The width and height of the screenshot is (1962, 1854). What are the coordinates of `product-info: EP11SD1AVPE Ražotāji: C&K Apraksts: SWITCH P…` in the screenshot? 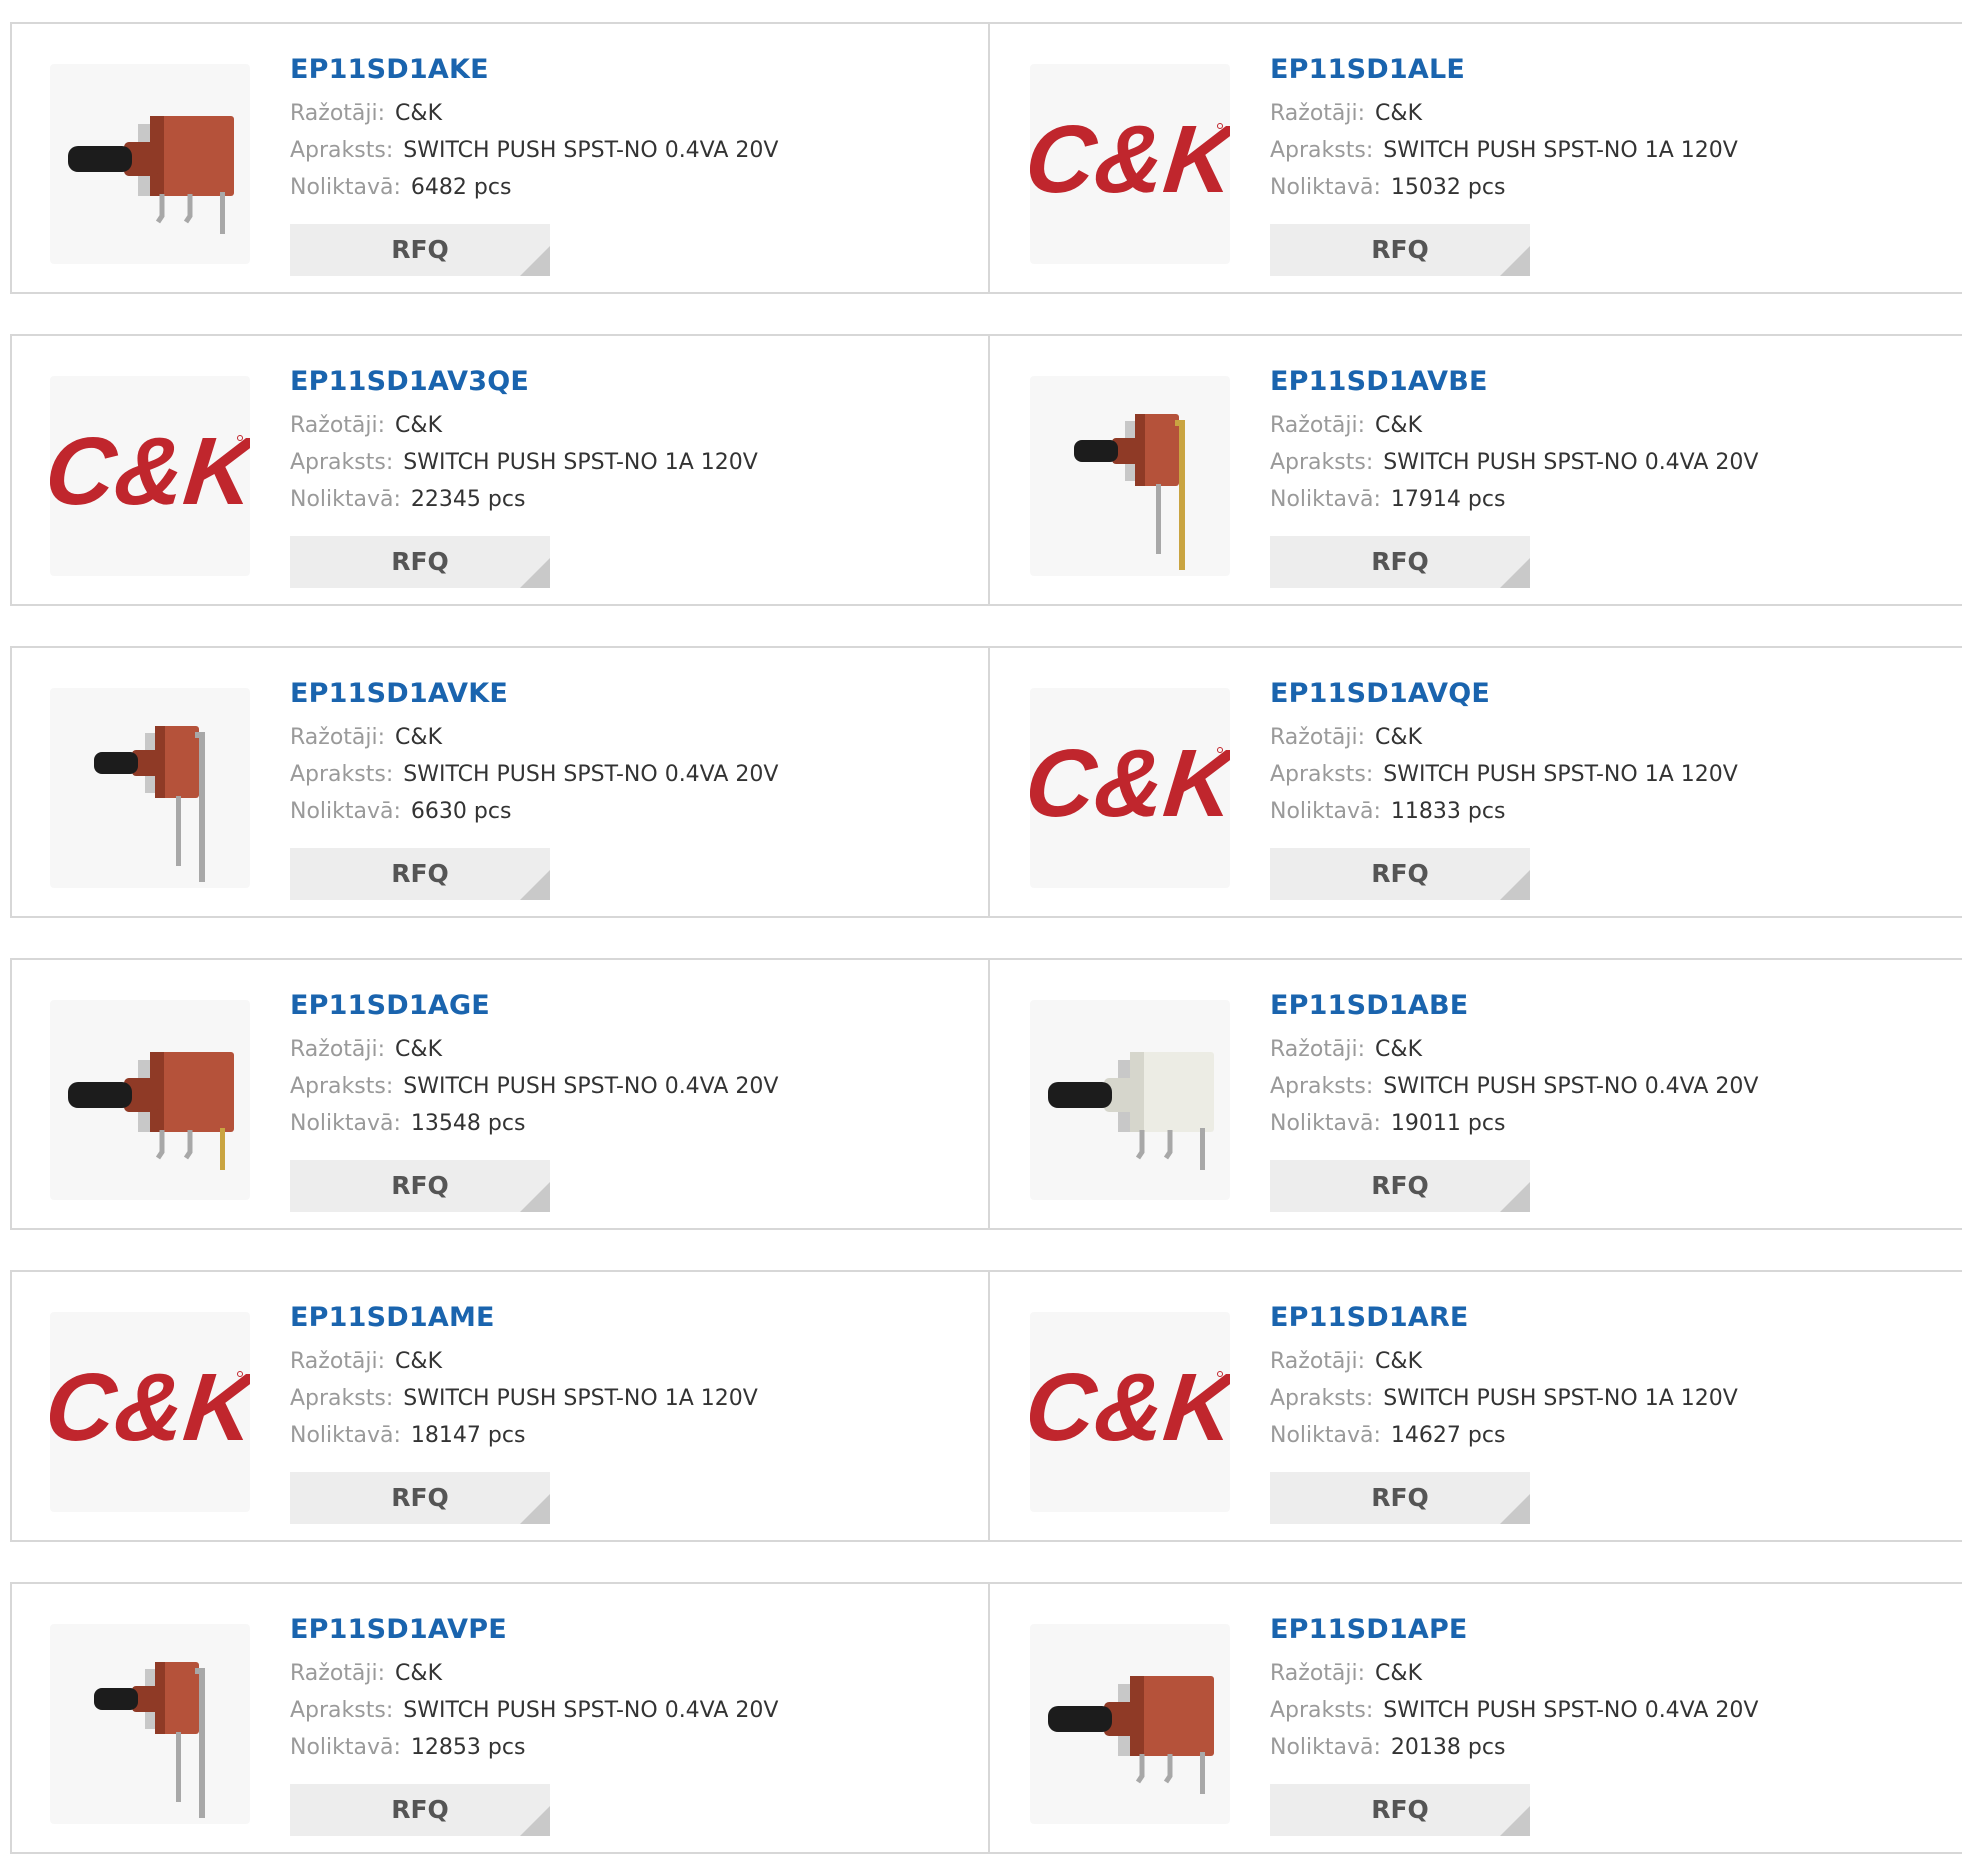 It's located at (534, 1690).